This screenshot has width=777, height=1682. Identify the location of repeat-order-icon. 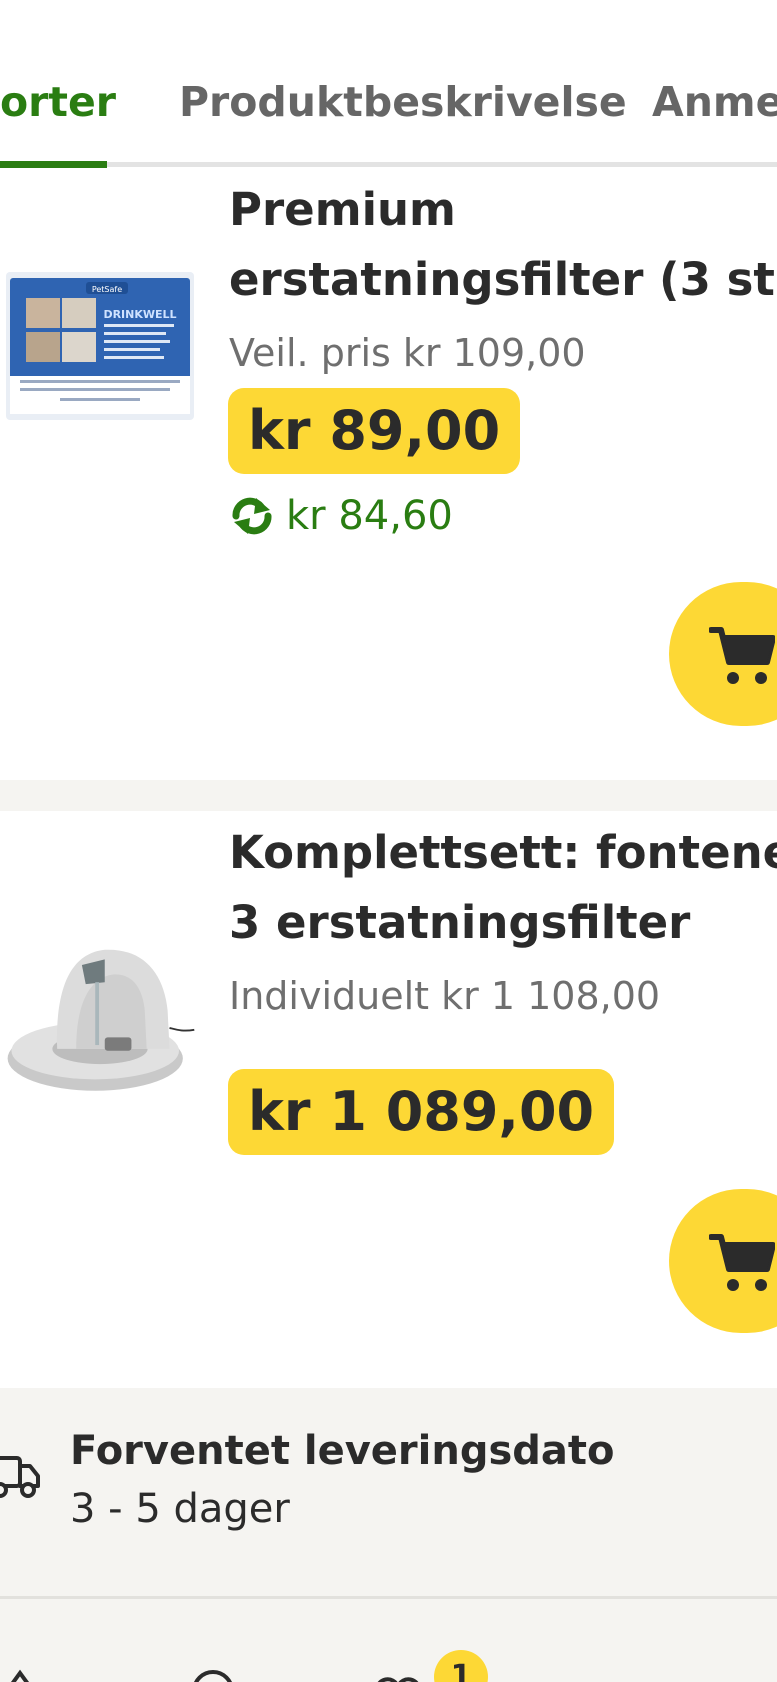
(252, 516).